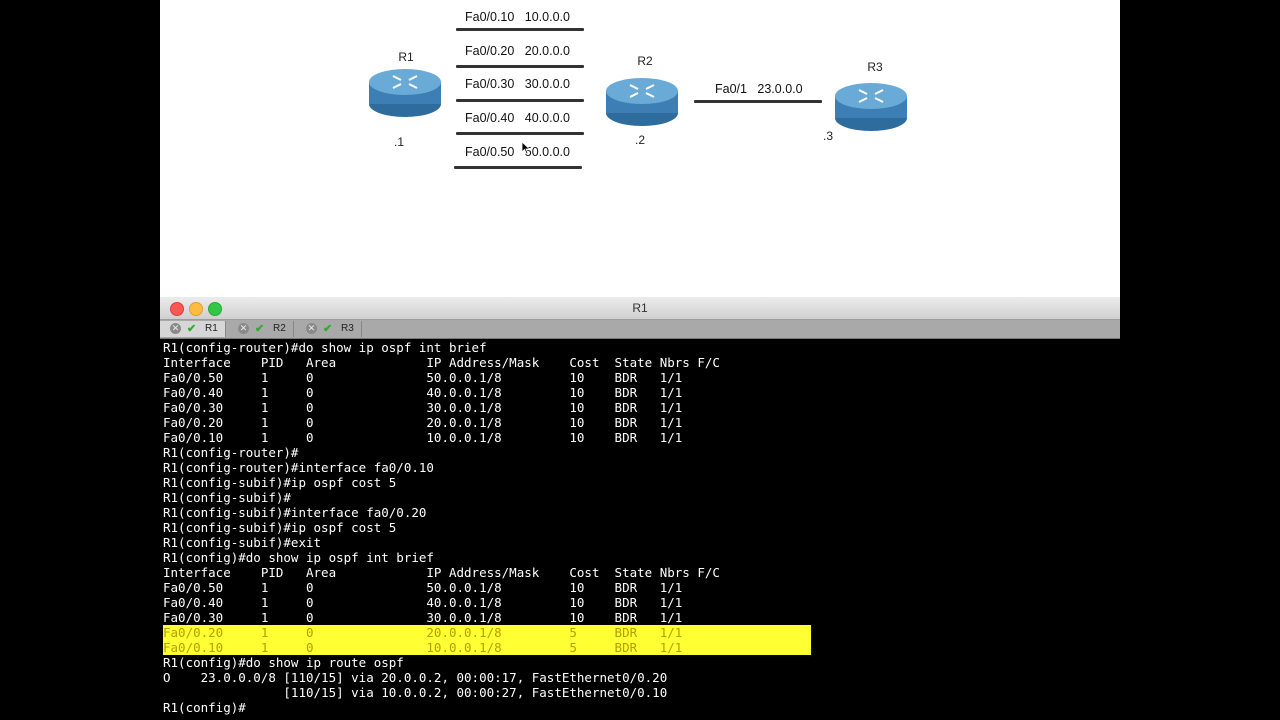 This screenshot has height=720, width=1280. What do you see at coordinates (405, 93) in the screenshot?
I see `router-r1-icon` at bounding box center [405, 93].